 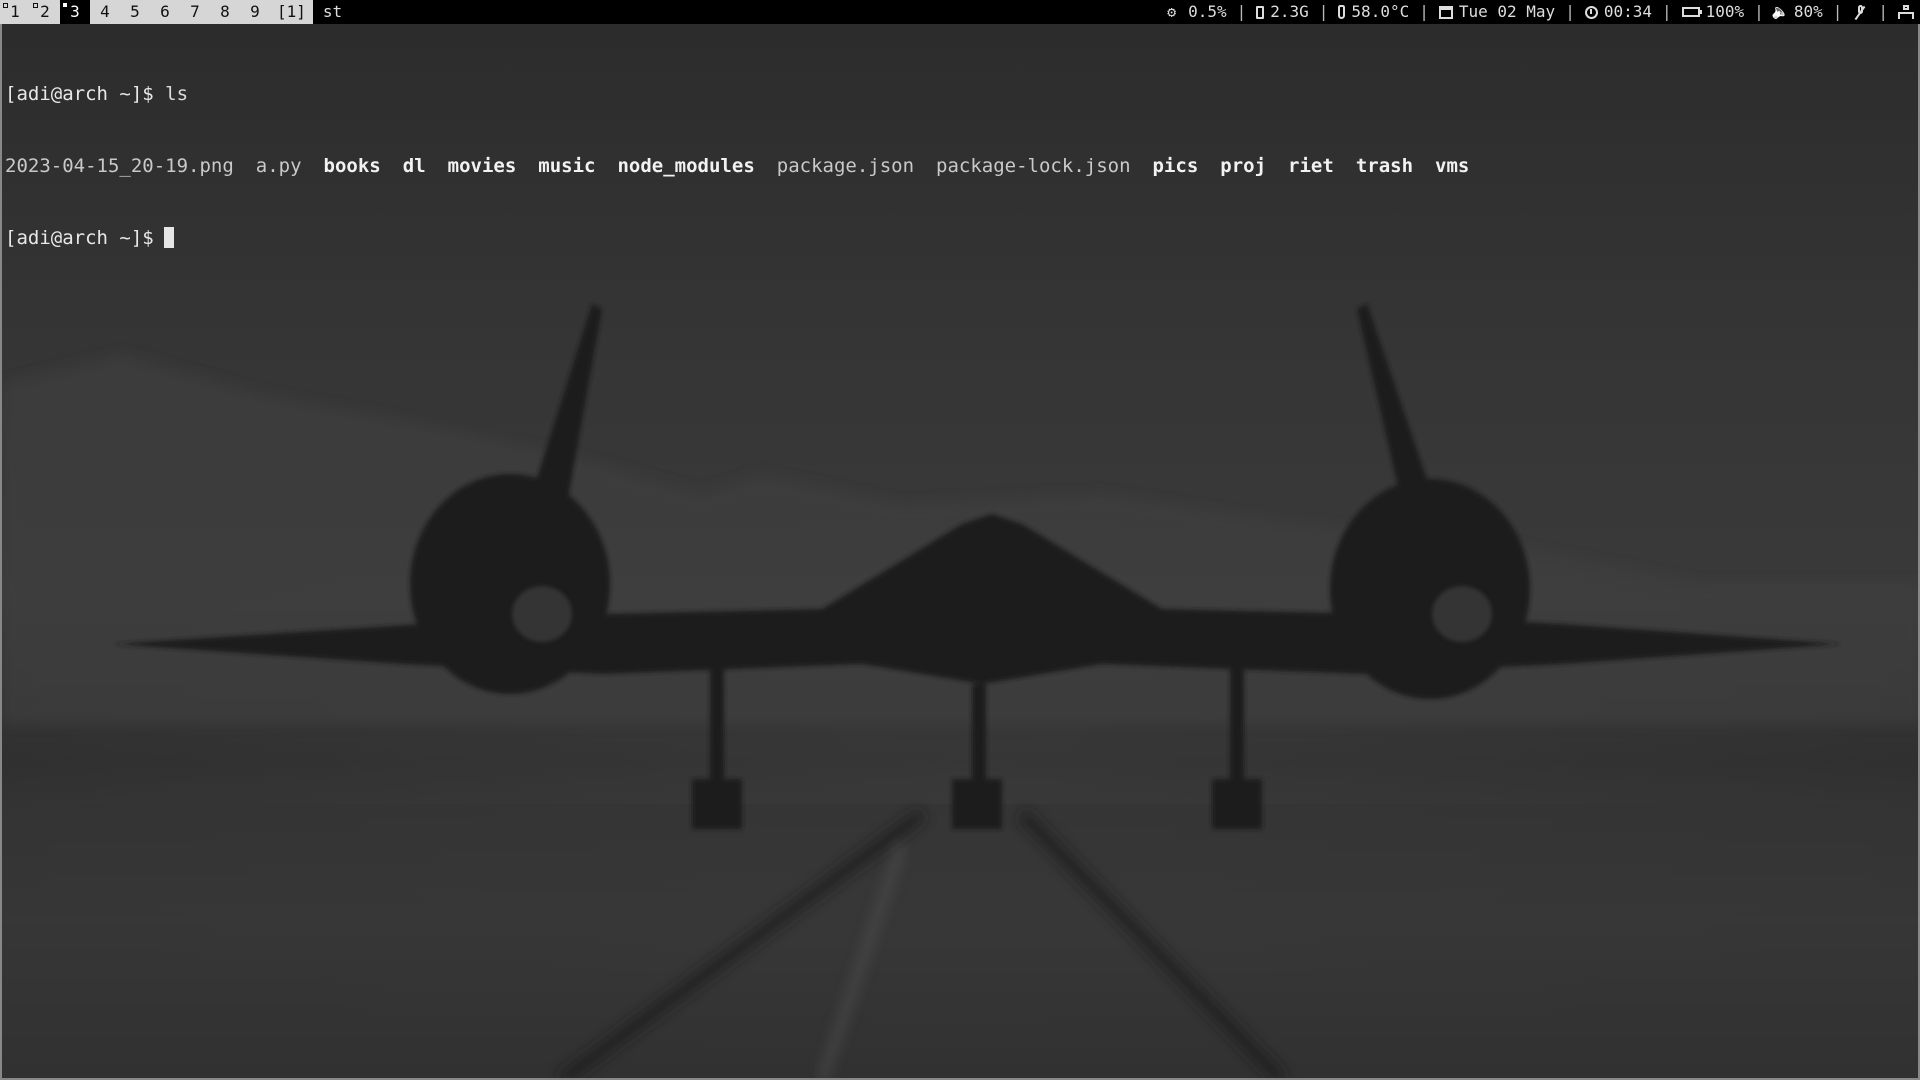 I want to click on command-line: [adi@arch ~]$ ls, so click(x=748, y=94).